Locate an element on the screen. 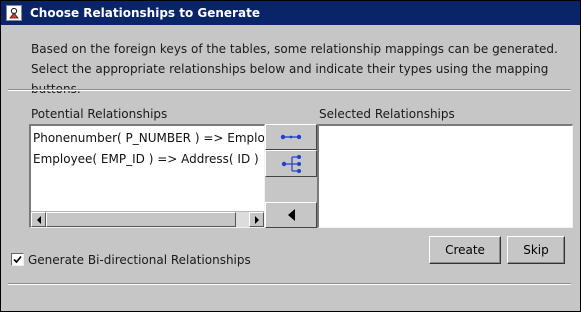 The image size is (581, 312). checkmark-icon is located at coordinates (17, 259).